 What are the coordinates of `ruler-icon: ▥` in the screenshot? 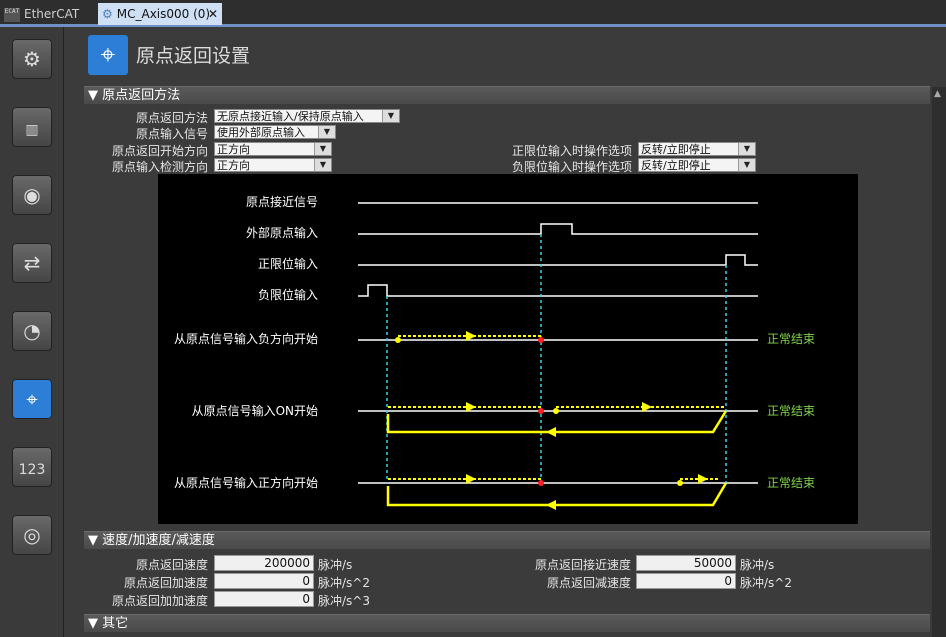 It's located at (32, 130).